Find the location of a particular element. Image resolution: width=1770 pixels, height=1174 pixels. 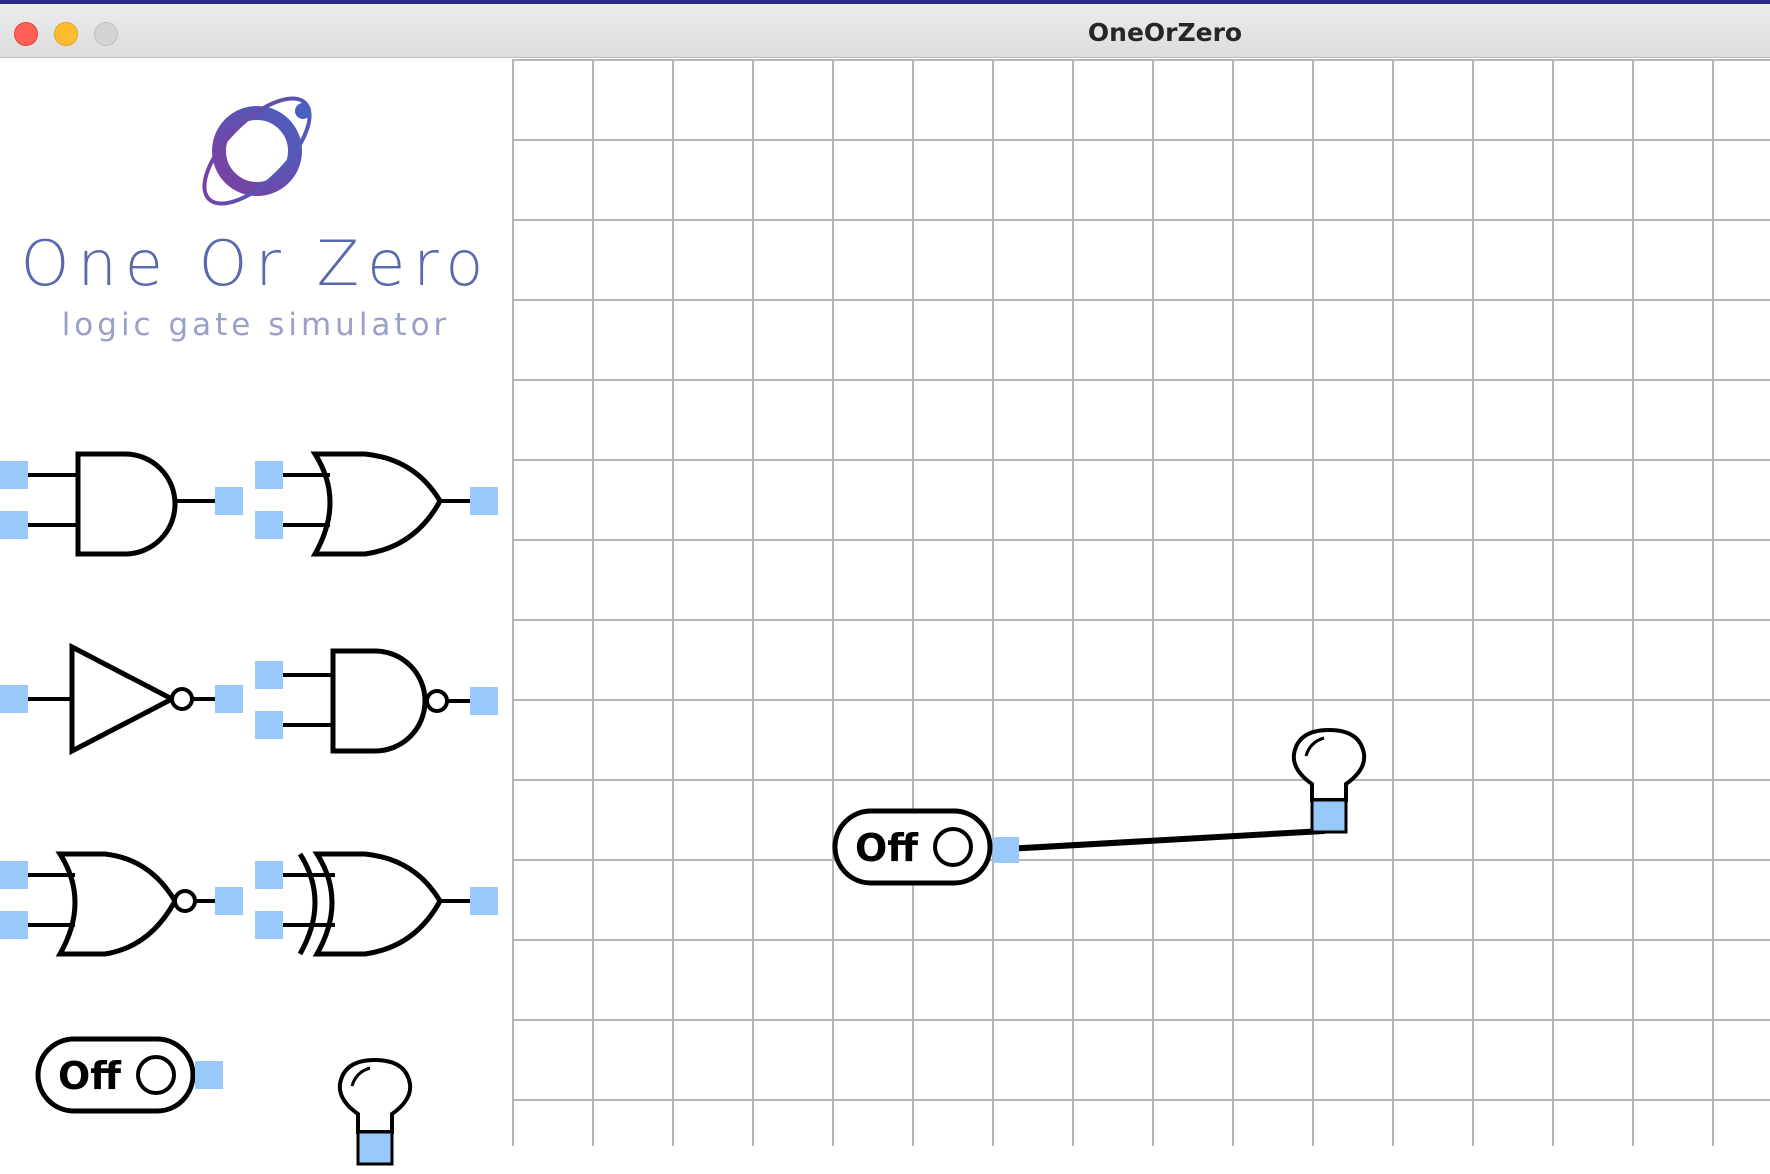

xor-gate-palette-item is located at coordinates (380, 894).